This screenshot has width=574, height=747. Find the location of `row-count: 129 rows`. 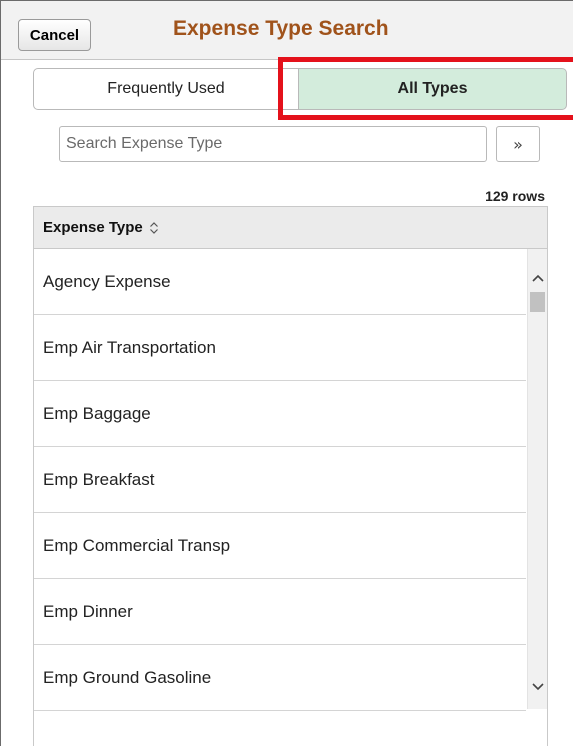

row-count: 129 rows is located at coordinates (515, 196).